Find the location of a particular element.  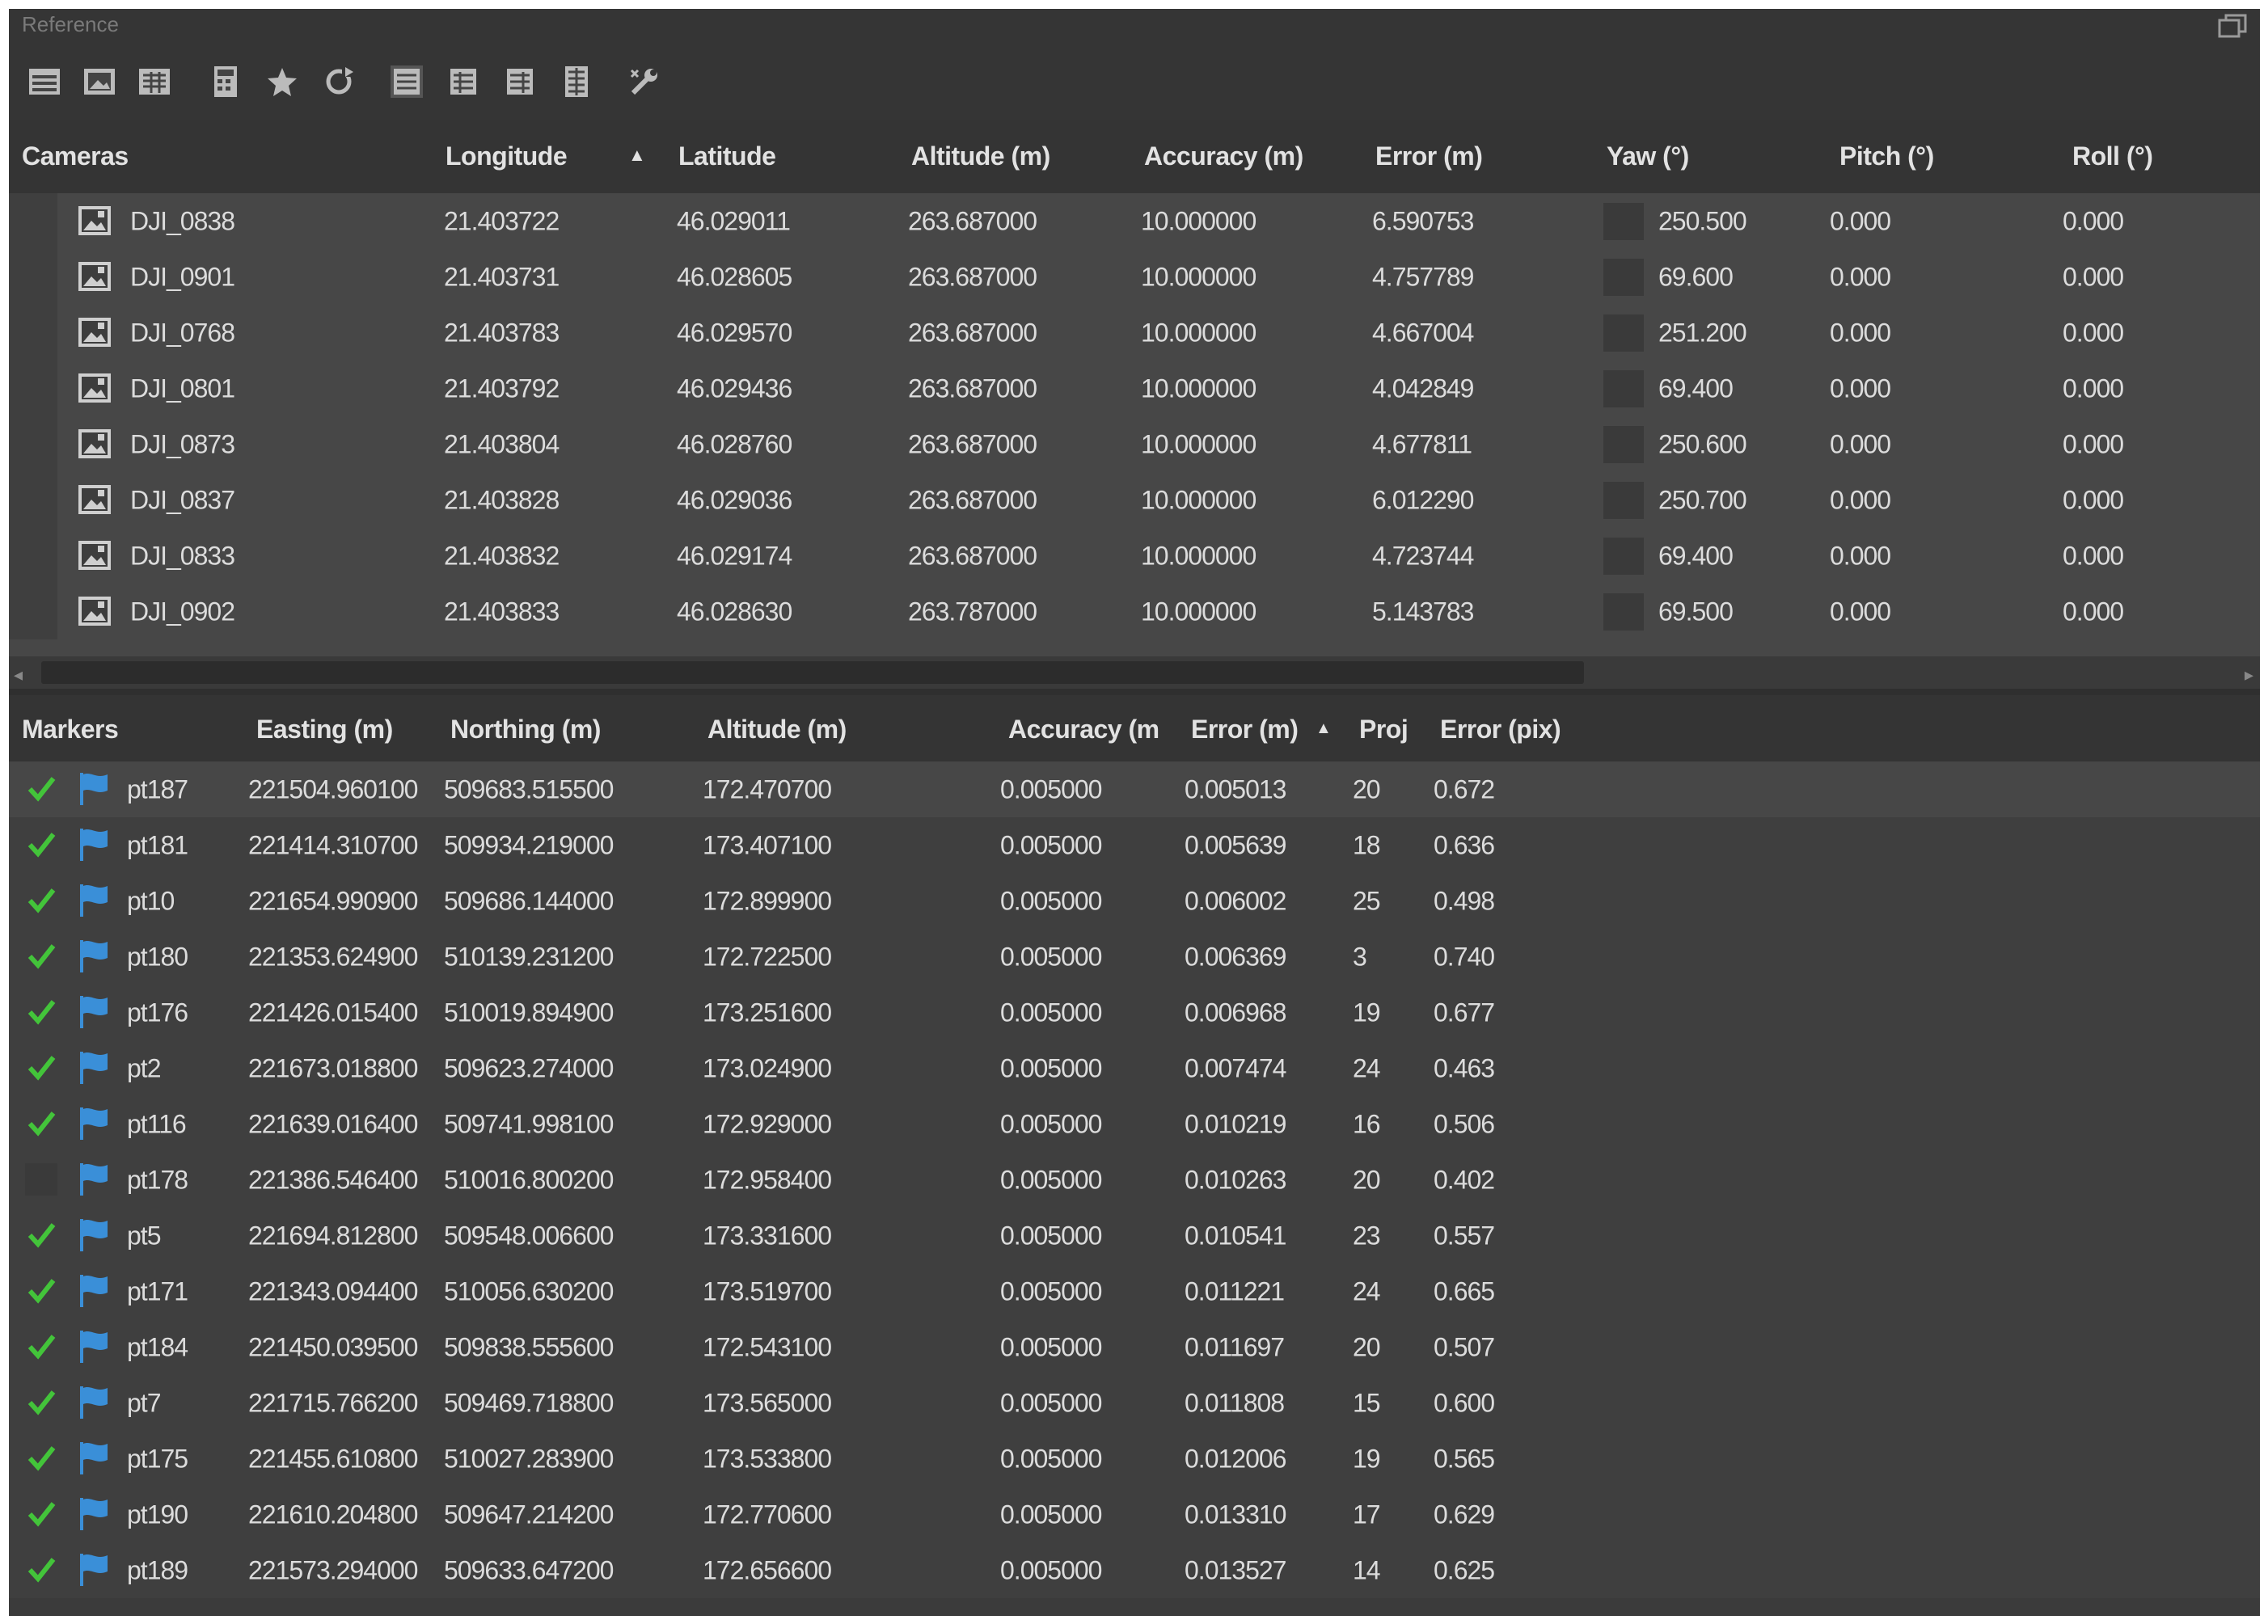

proj-cell: 15 is located at coordinates (1367, 1402).